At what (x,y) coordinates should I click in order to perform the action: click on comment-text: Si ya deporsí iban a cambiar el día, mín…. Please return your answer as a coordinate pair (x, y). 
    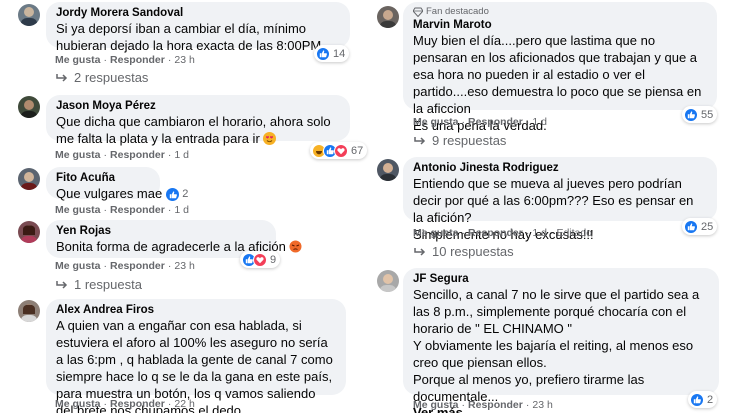
    Looking at the image, I should click on (190, 37).